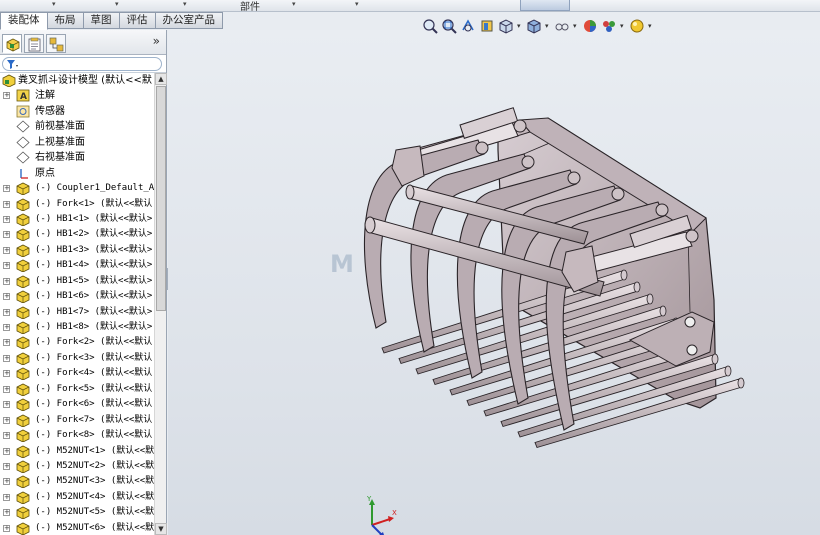 The image size is (820, 535). I want to click on tree-item: + (-) Fork<3> (默认<<默认, so click(77, 358).